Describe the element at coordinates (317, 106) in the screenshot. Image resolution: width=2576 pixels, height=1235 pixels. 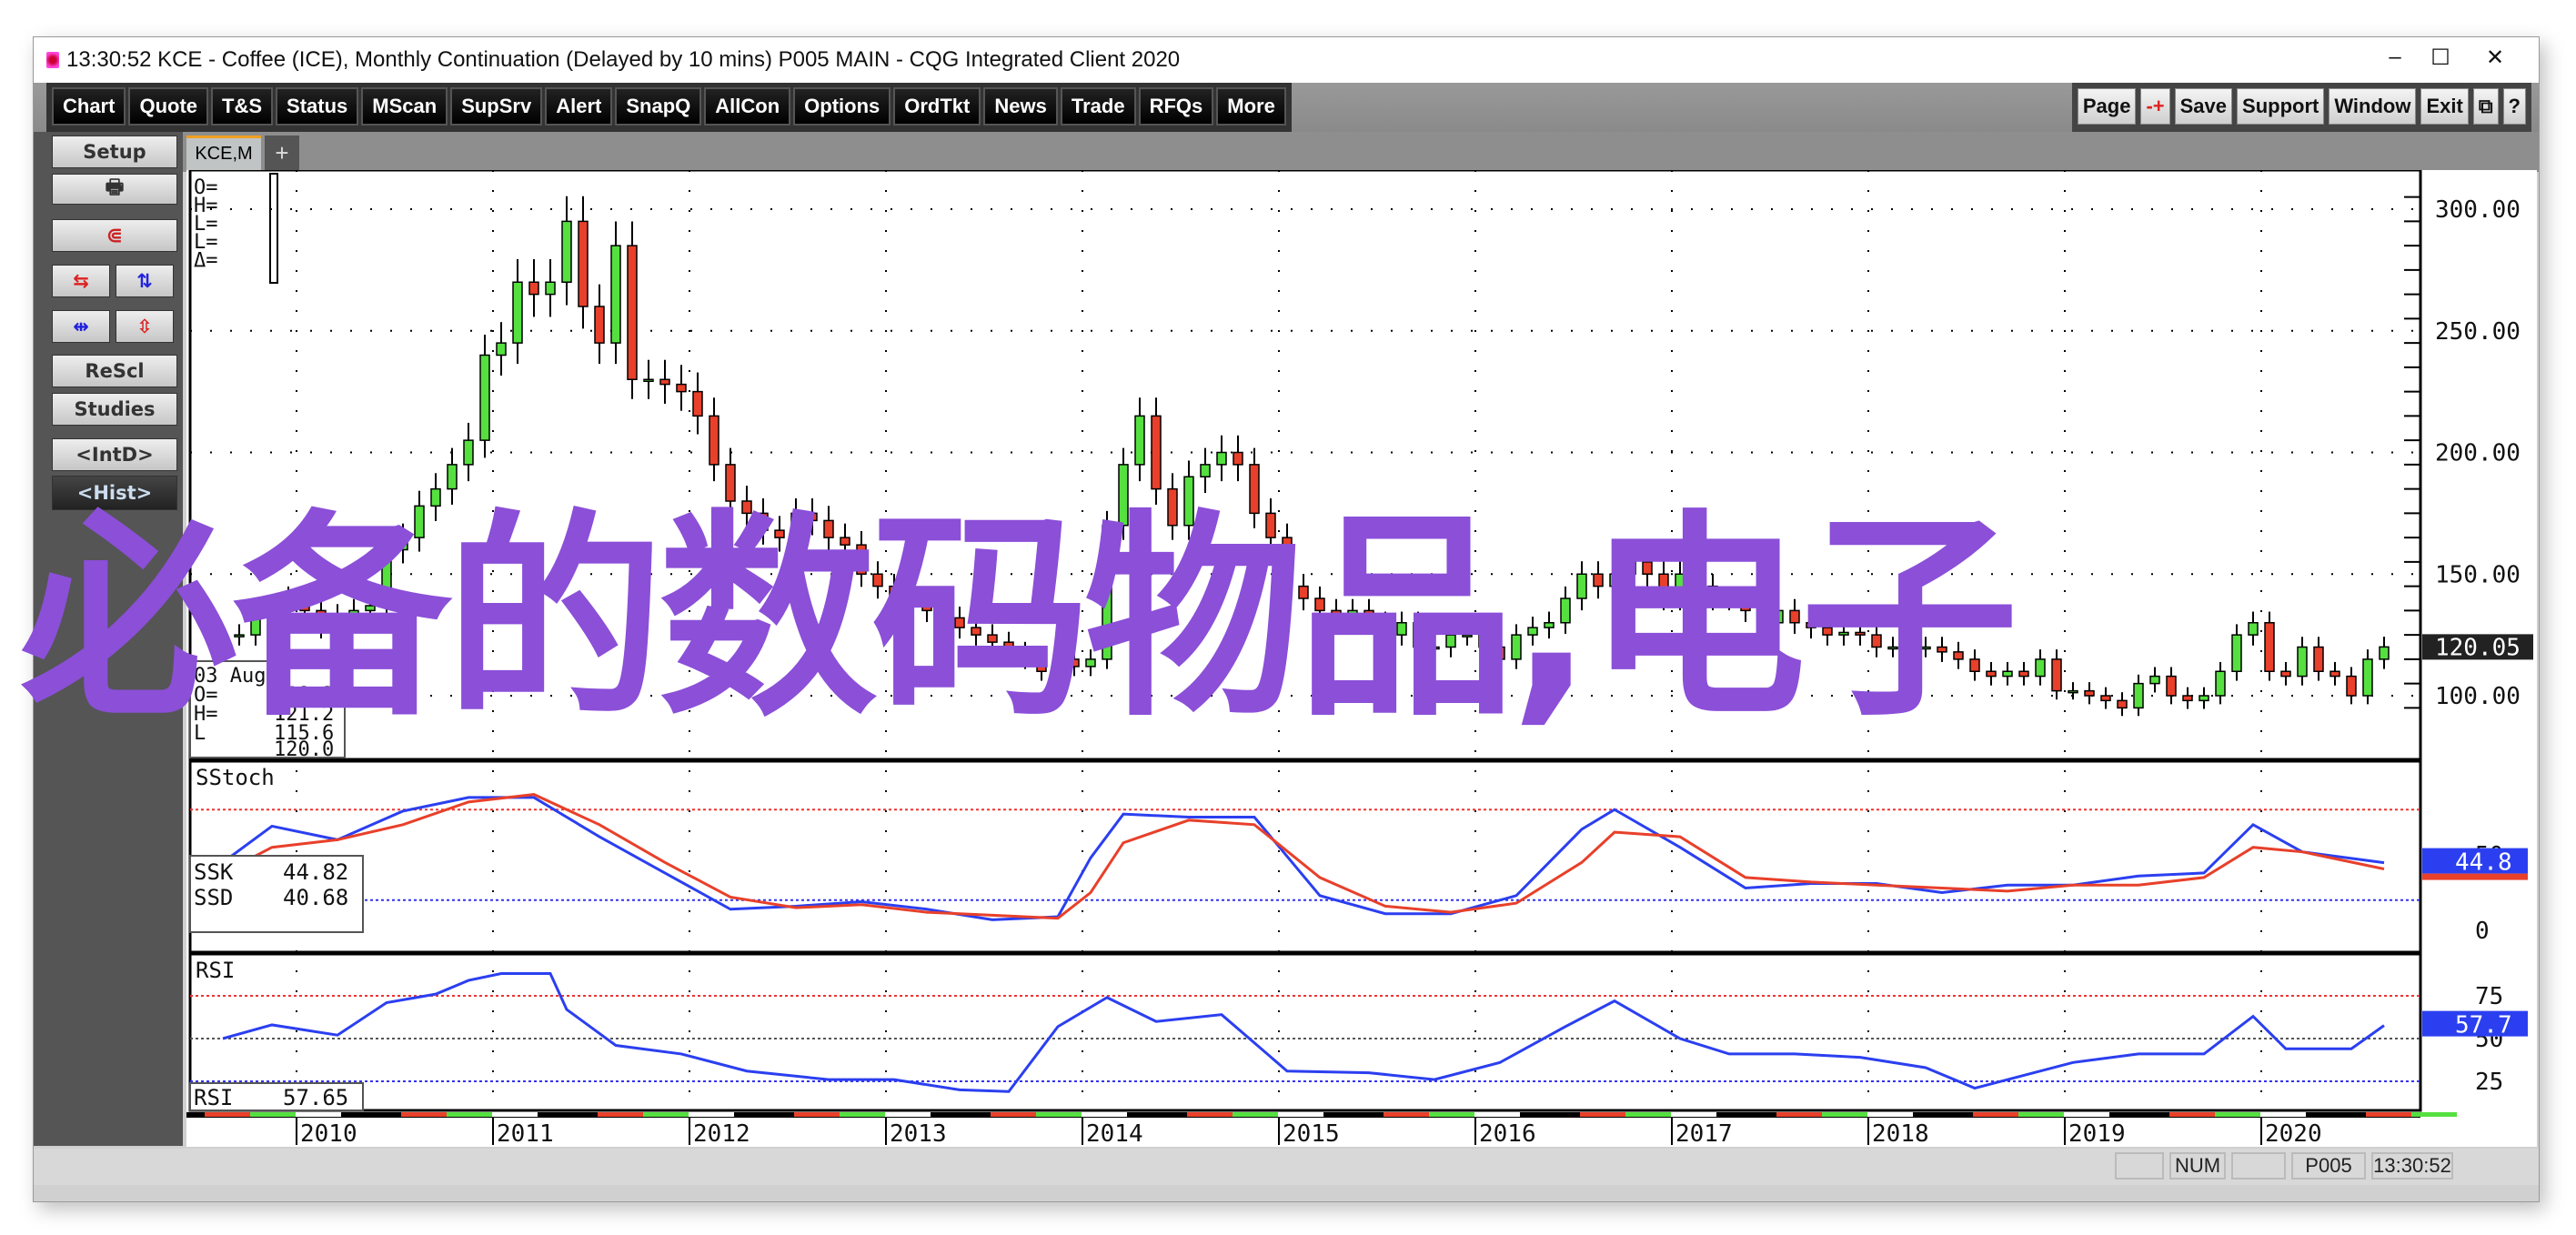
I see `toolbar-status-button: Status` at that location.